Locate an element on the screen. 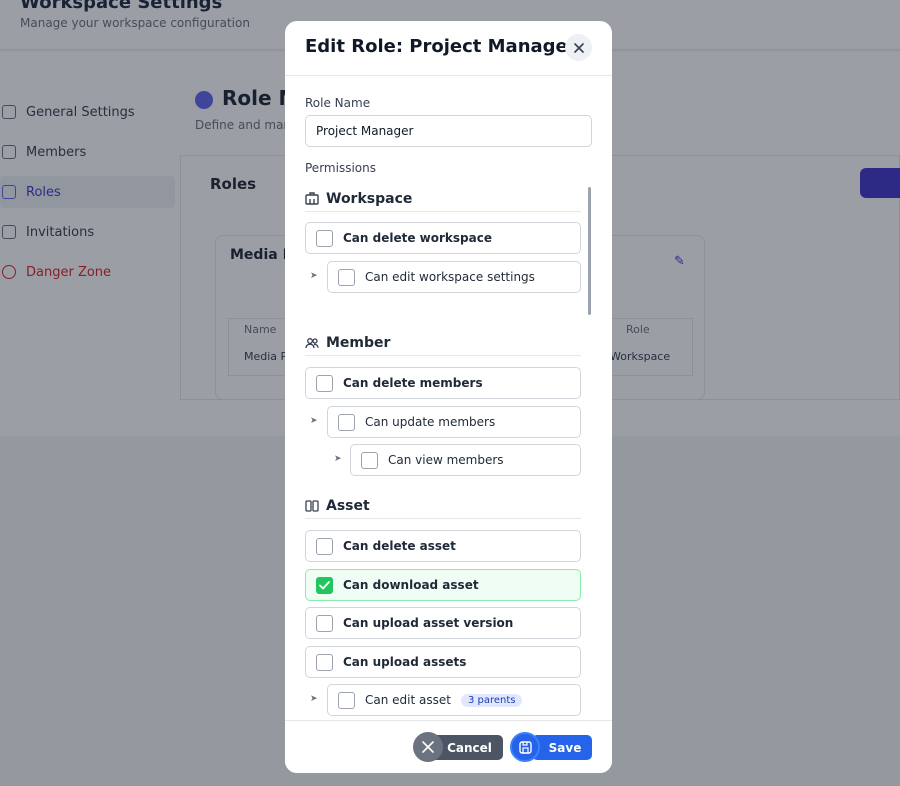 The width and height of the screenshot is (900, 786). save-icon is located at coordinates (525, 747).